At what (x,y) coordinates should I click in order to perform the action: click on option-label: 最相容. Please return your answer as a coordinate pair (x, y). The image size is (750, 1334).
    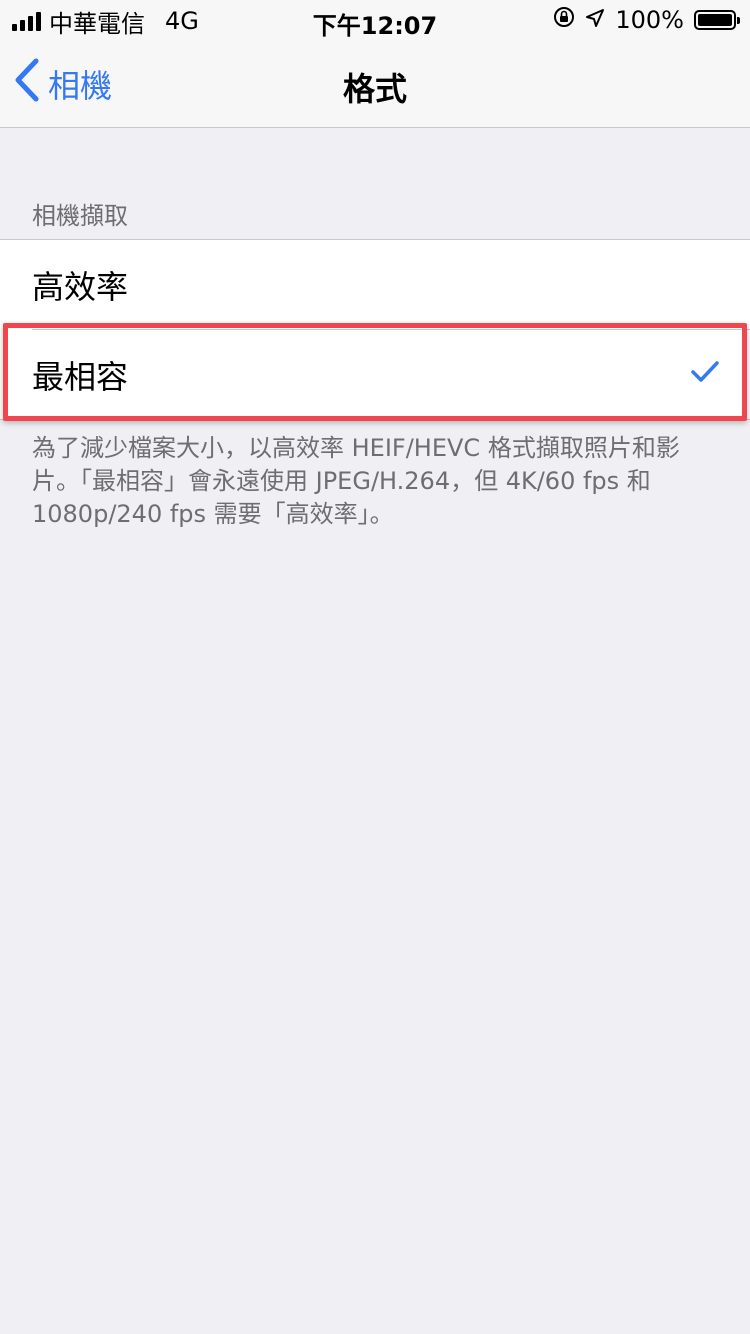
    Looking at the image, I should click on (80, 376).